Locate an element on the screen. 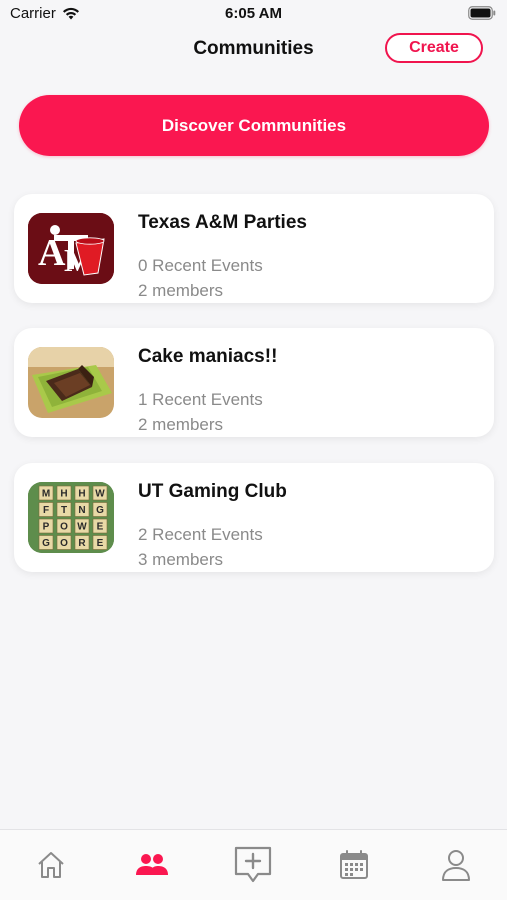 Image resolution: width=507 pixels, height=900 pixels. tab-profile is located at coordinates (456, 865).